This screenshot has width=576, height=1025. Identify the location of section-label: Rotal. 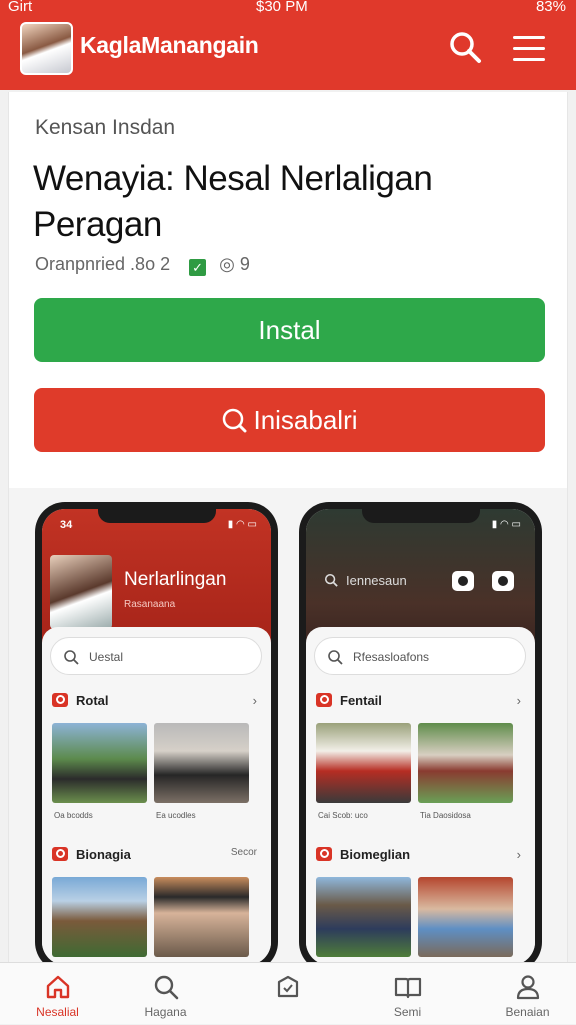
(92, 700).